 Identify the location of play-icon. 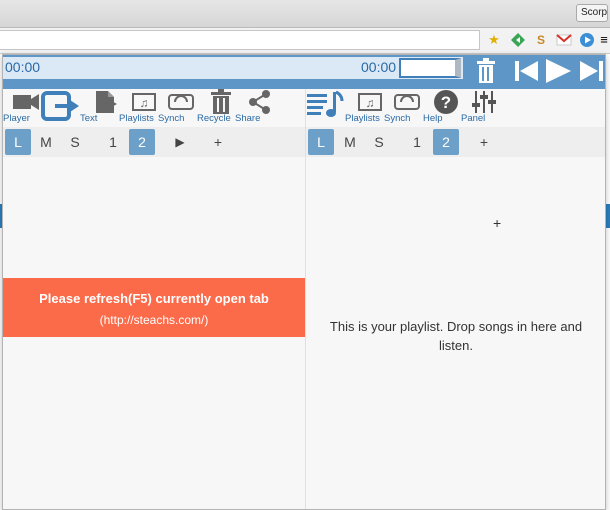
(558, 71).